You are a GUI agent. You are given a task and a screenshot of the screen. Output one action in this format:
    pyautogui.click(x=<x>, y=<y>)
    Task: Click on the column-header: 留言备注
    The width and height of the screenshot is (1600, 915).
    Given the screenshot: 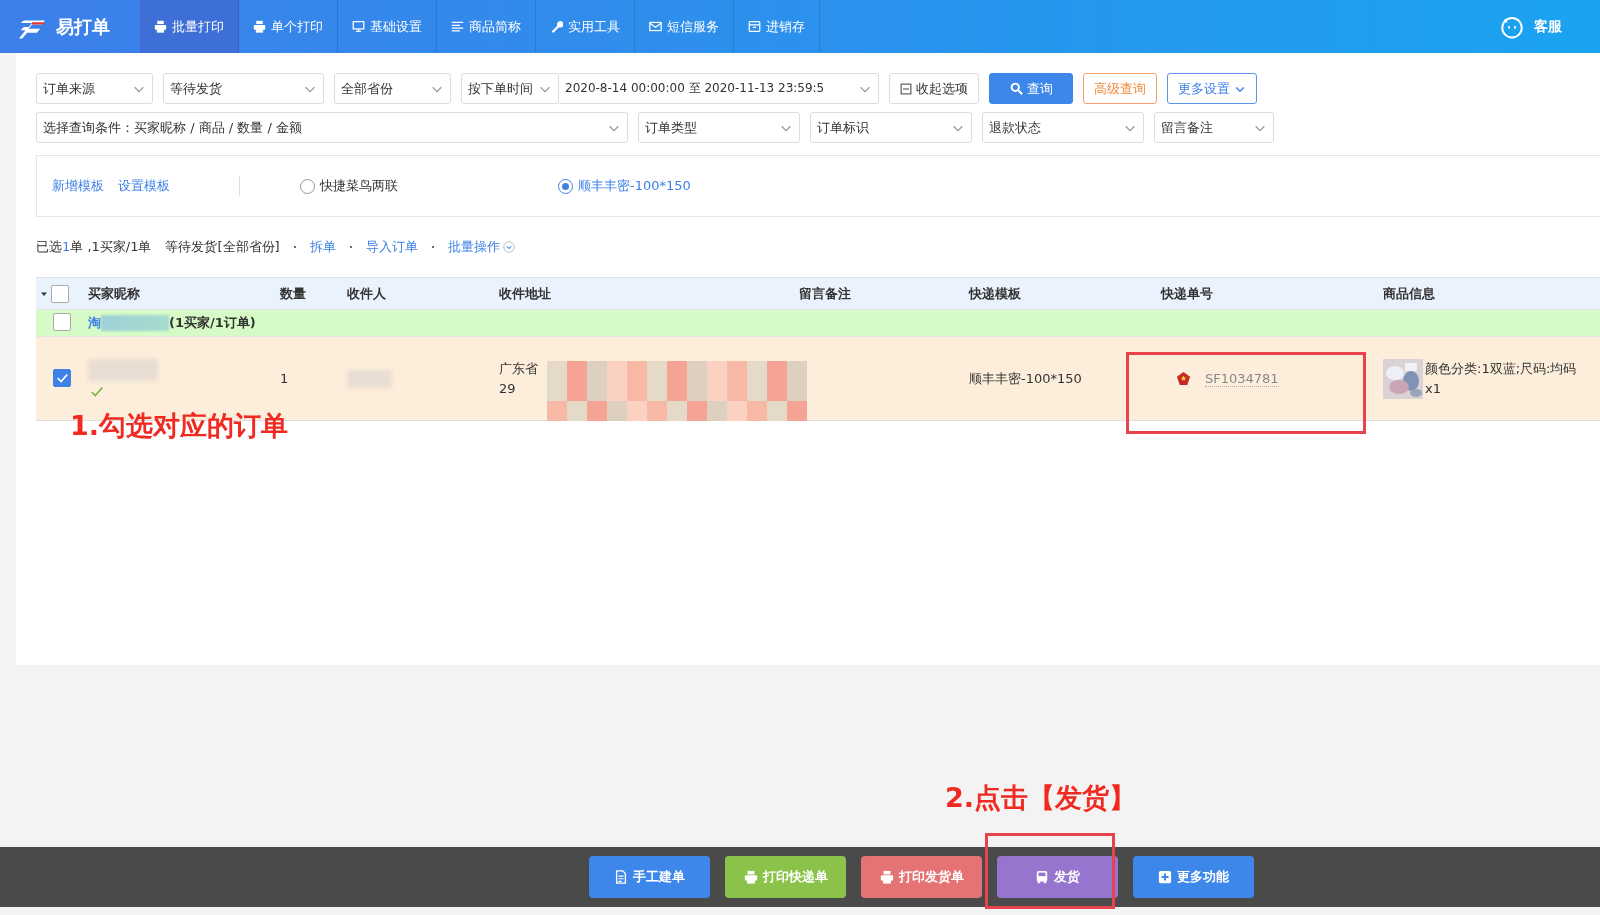 What is the action you would take?
    pyautogui.click(x=825, y=293)
    